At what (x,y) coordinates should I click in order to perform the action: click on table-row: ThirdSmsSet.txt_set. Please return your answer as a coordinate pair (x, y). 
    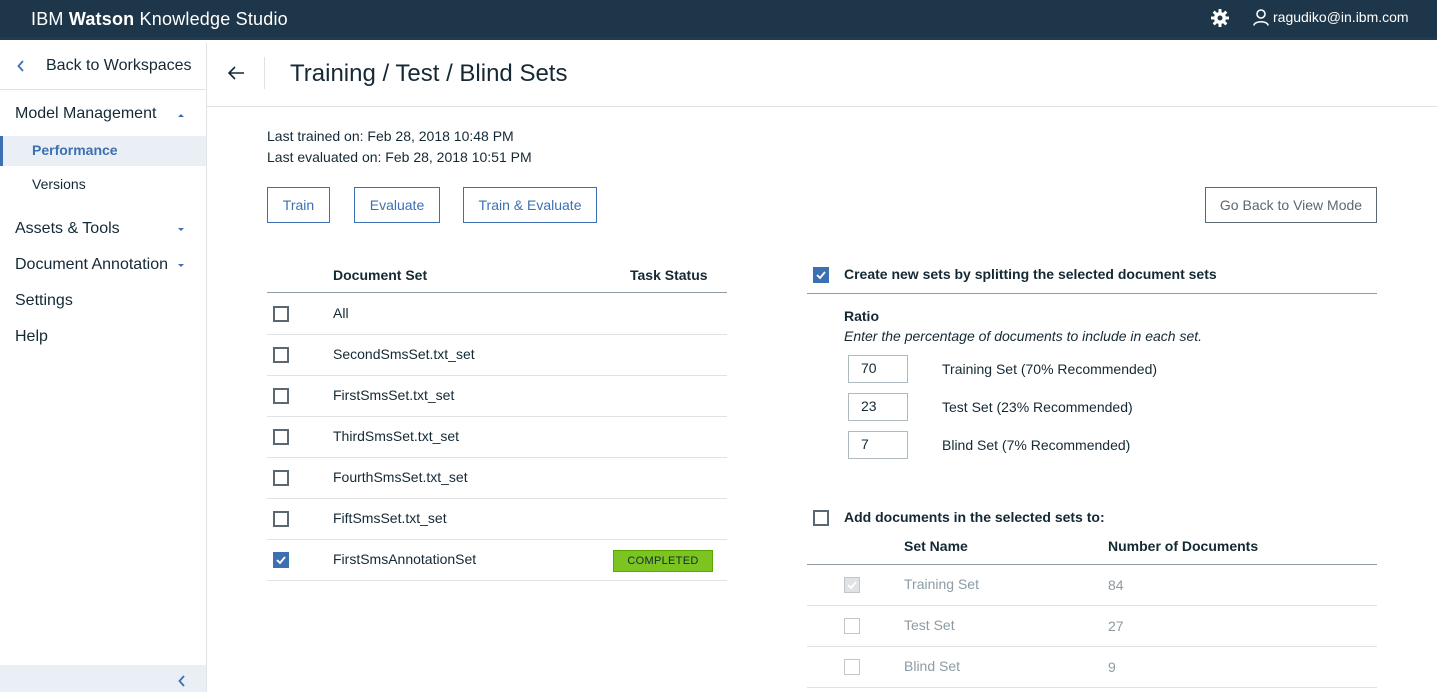
    Looking at the image, I should click on (396, 436).